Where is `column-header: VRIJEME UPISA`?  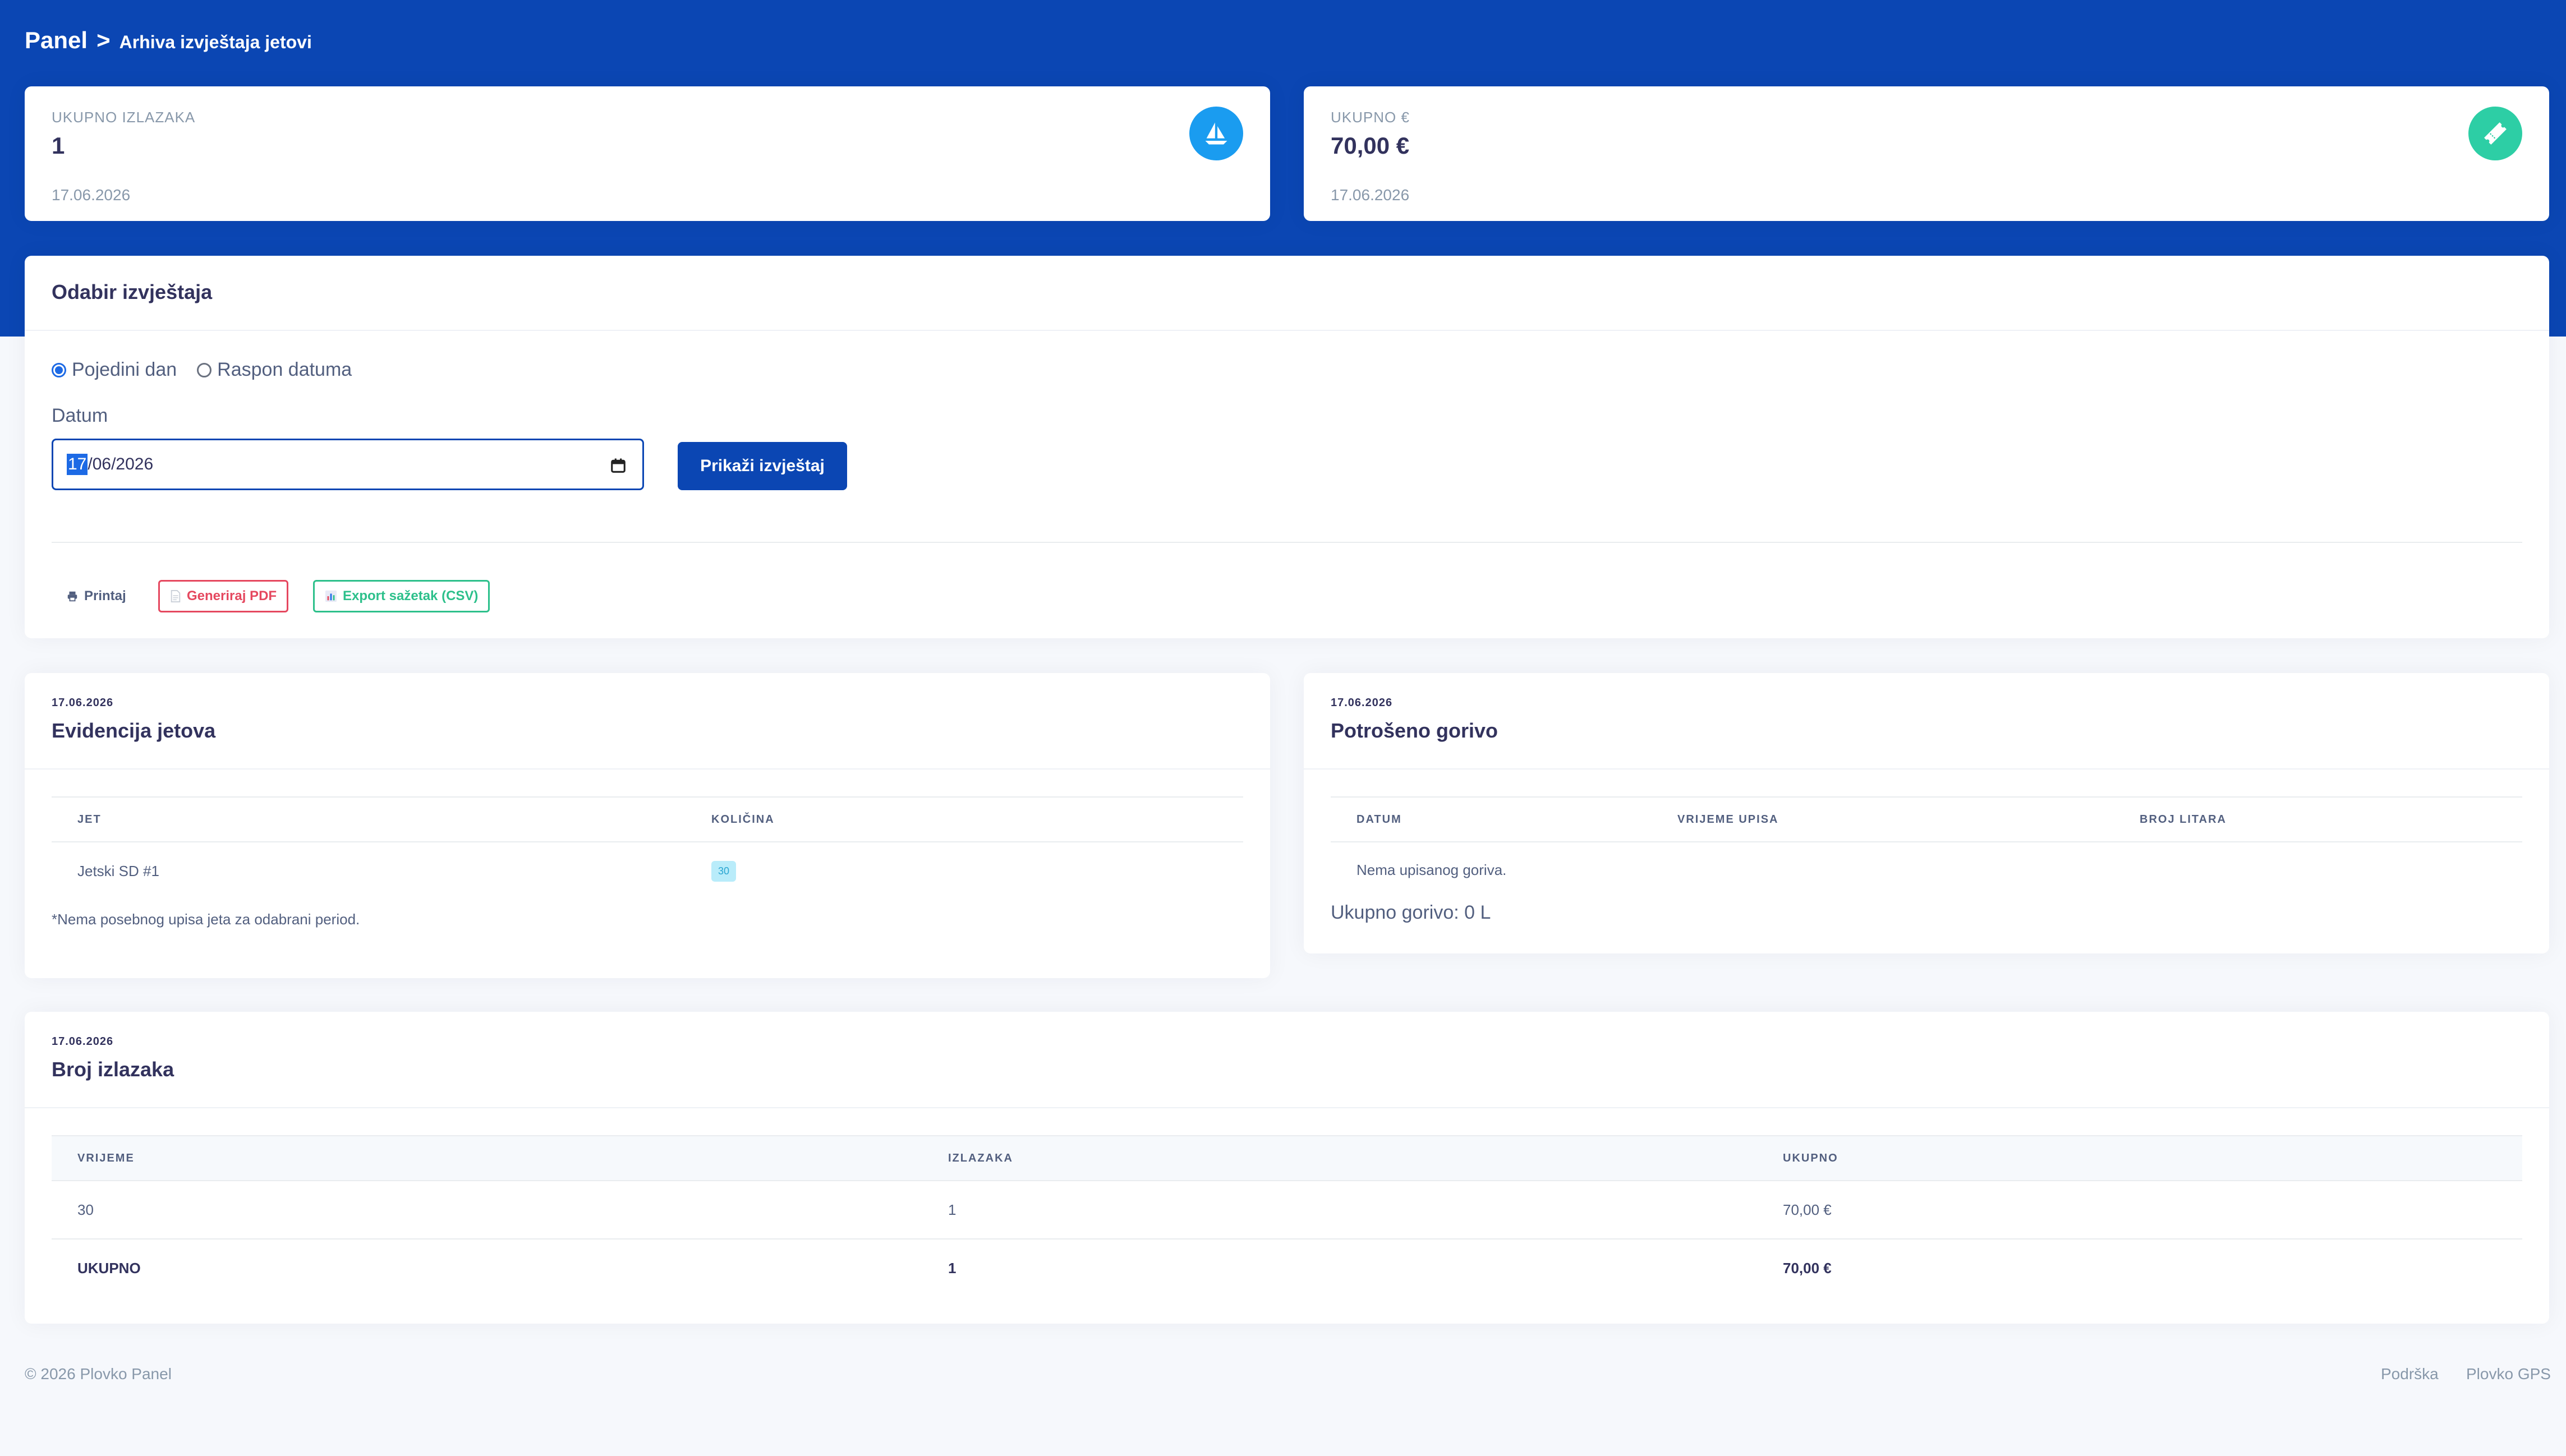 column-header: VRIJEME UPISA is located at coordinates (1883, 819).